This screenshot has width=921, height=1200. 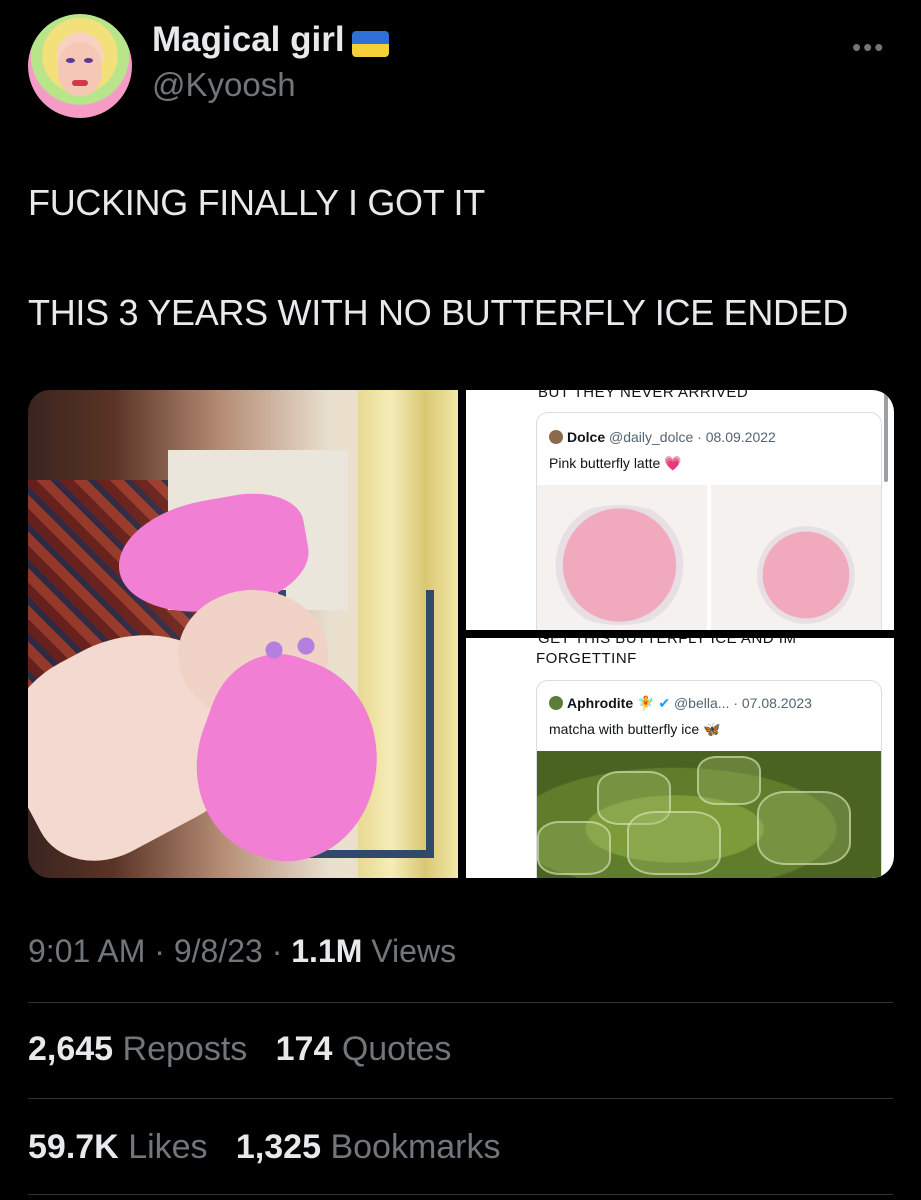 What do you see at coordinates (624, 729) in the screenshot?
I see `quoted-text: matcha with butterfly ice` at bounding box center [624, 729].